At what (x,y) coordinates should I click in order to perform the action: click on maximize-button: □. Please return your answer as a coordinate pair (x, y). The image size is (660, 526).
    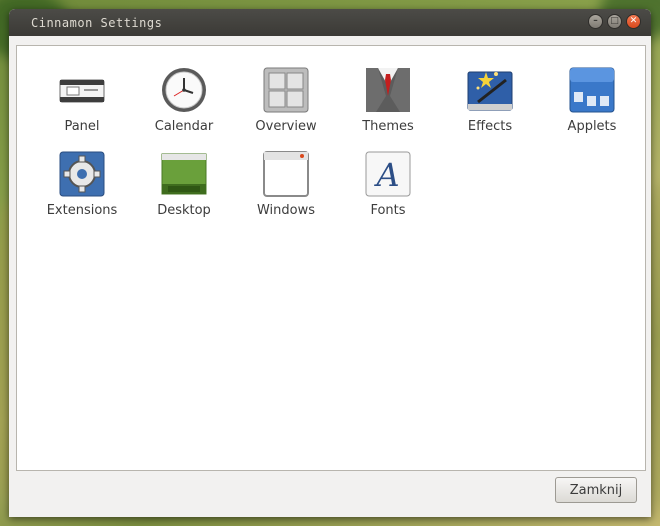
    Looking at the image, I should click on (614, 21).